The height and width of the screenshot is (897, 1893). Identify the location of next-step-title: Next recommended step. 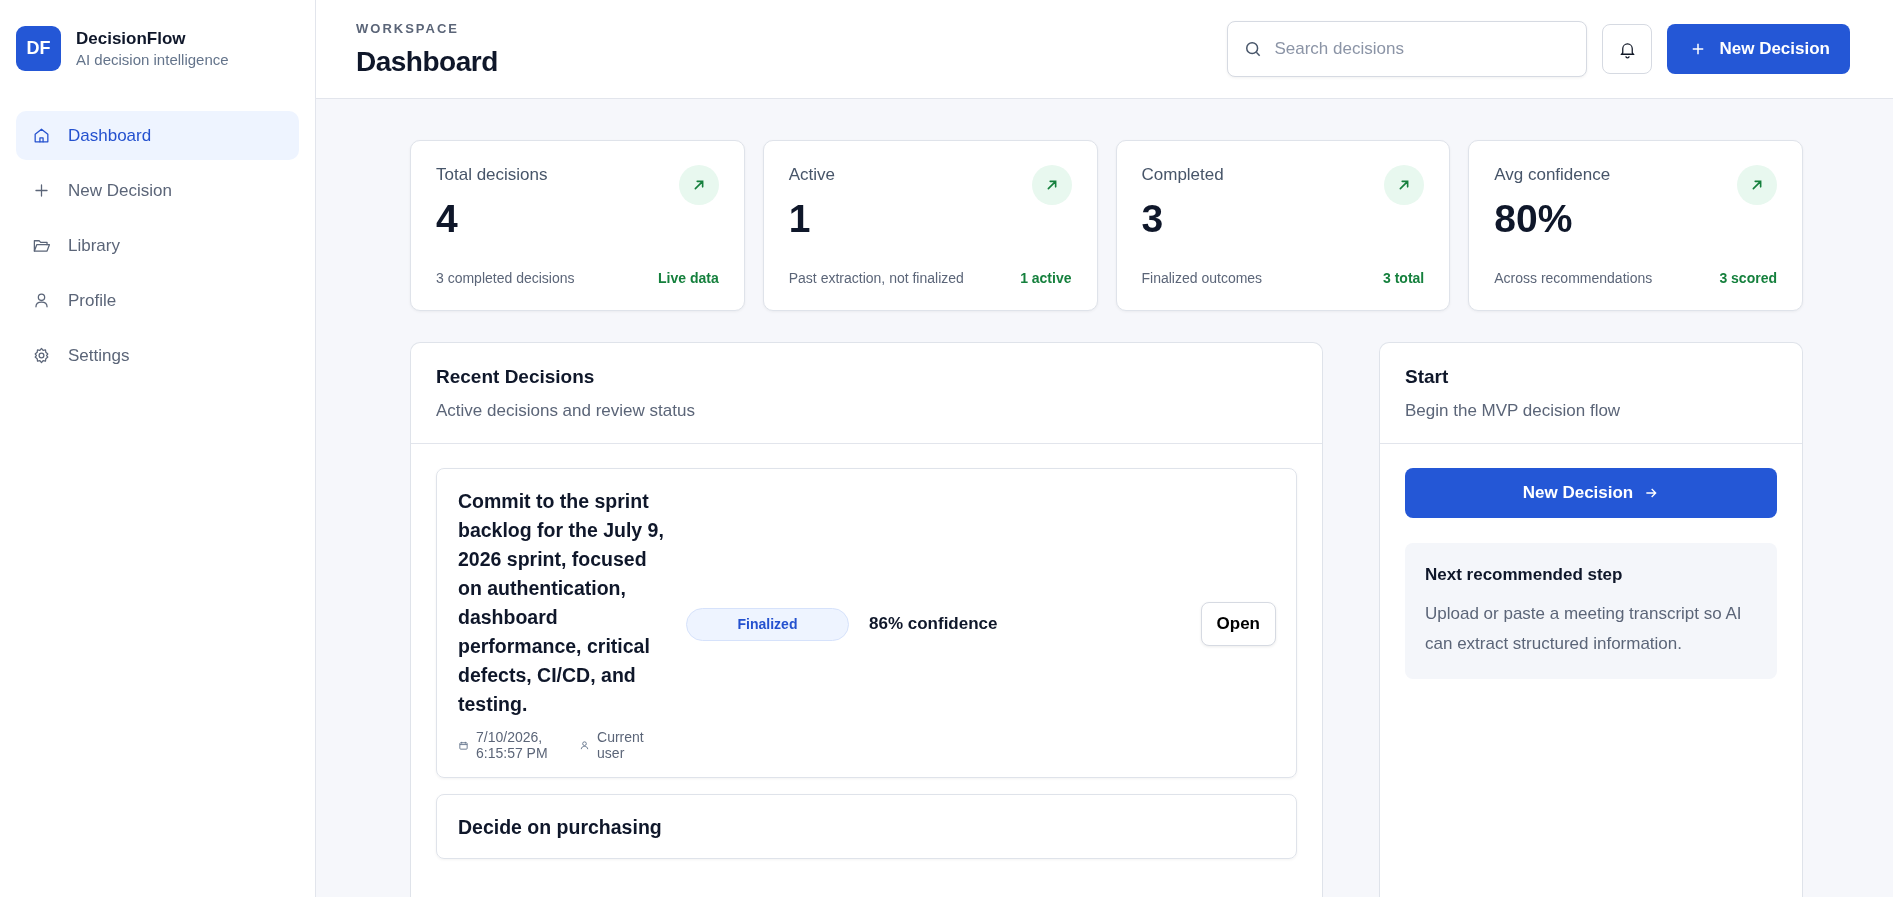
(1524, 575).